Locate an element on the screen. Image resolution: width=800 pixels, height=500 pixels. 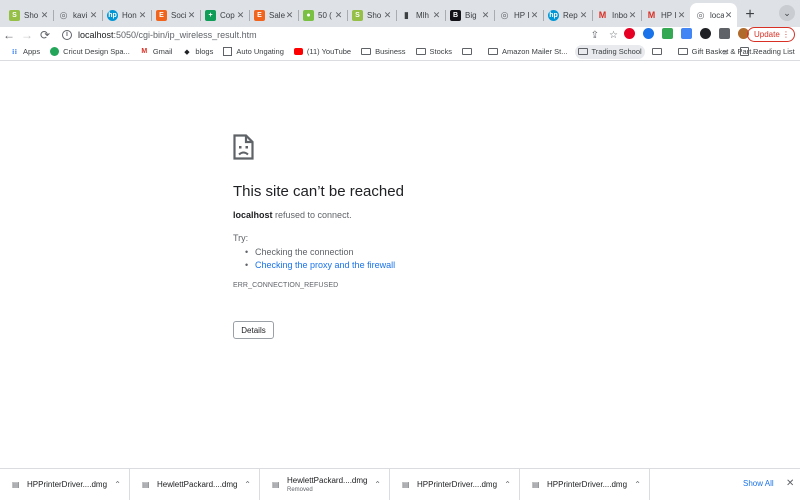
bookmark-item-4: Auto Ungating is located at coordinates (253, 52).